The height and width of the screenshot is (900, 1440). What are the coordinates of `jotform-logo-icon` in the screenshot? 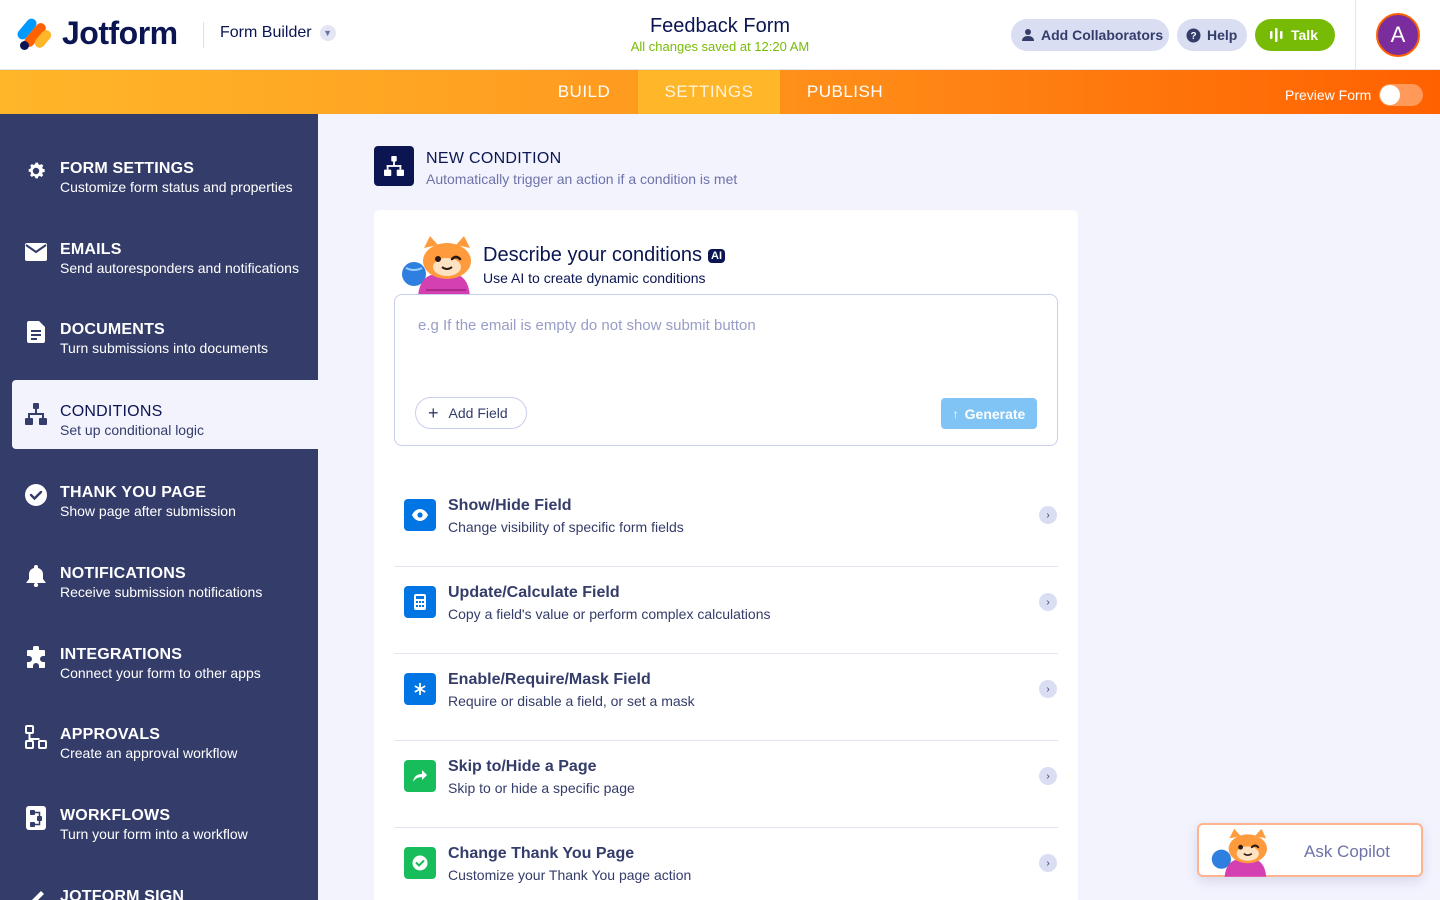 It's located at (34, 33).